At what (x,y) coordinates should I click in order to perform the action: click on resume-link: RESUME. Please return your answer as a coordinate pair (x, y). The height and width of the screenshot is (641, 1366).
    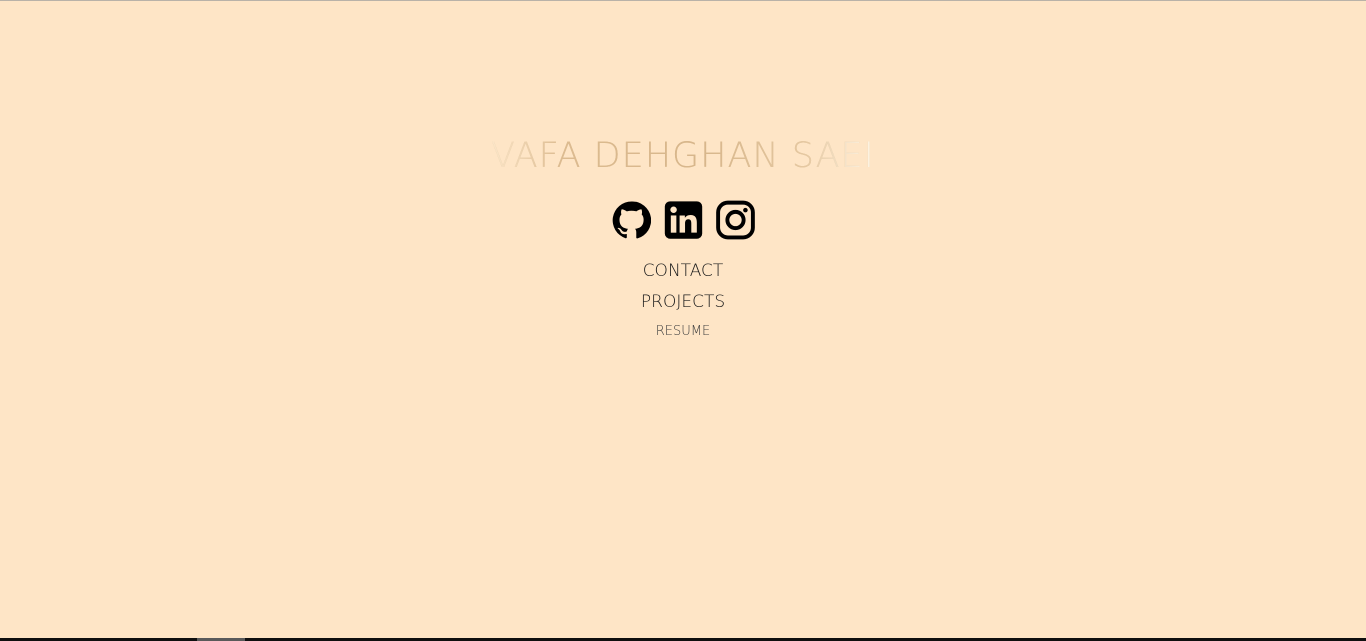
    Looking at the image, I should click on (683, 332).